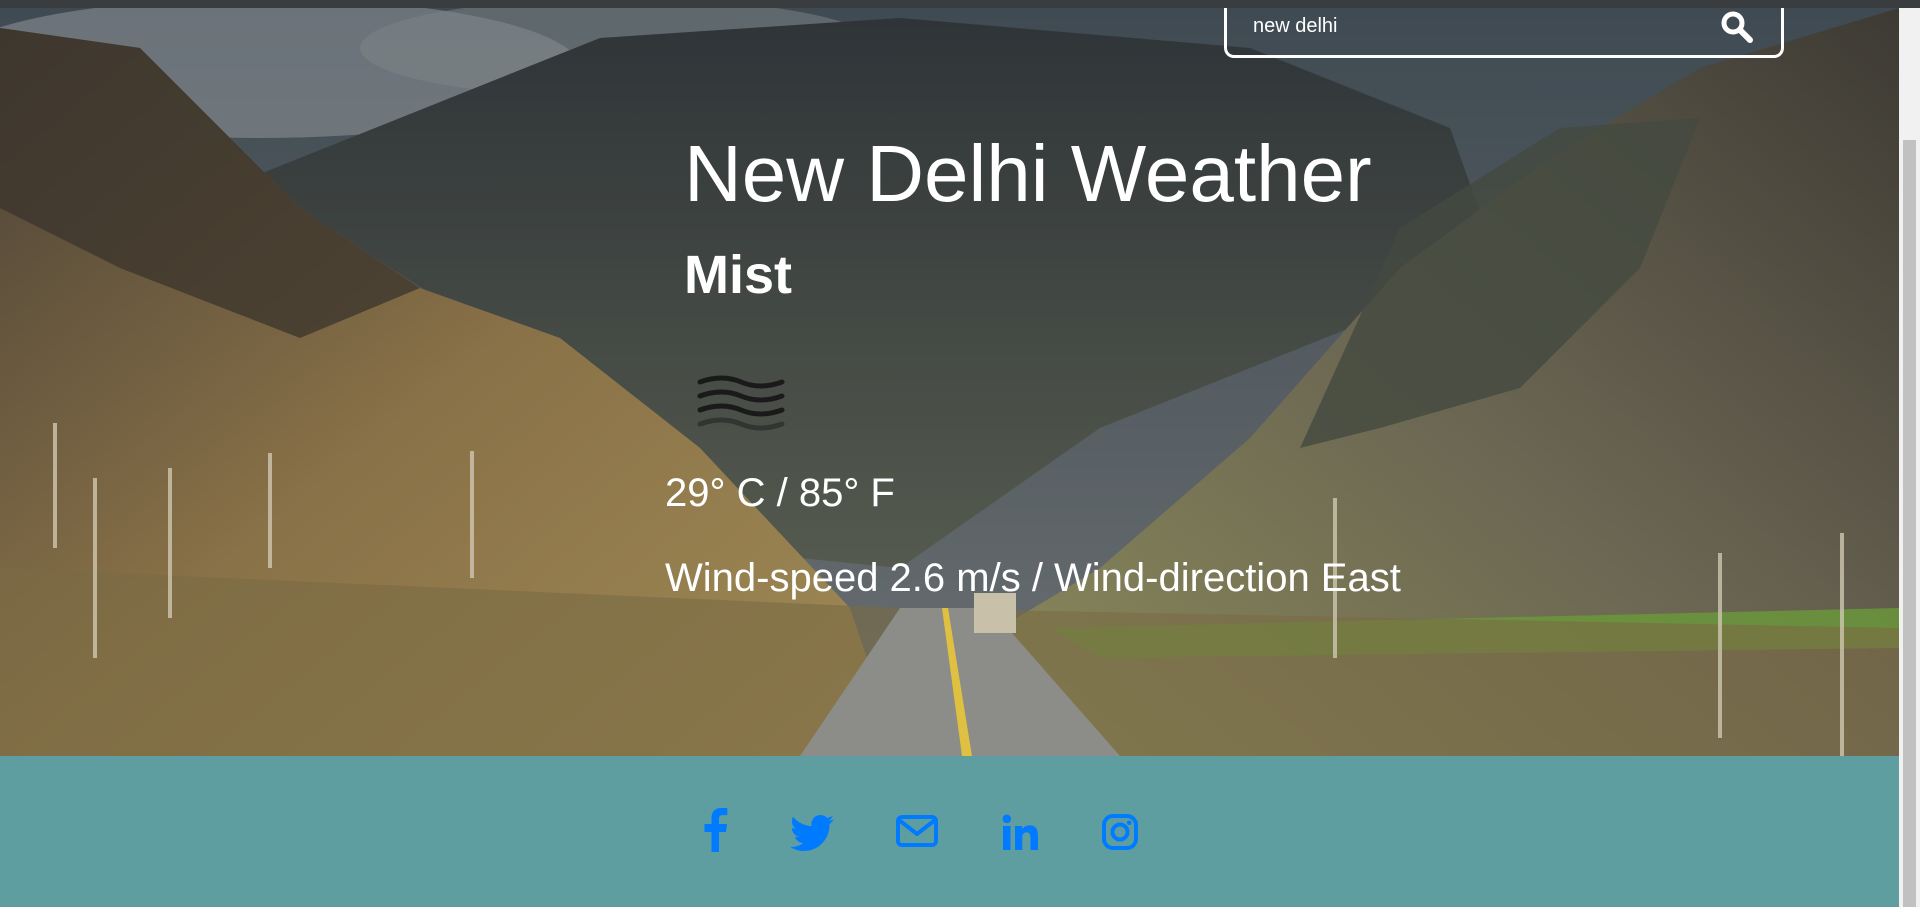 The width and height of the screenshot is (1920, 907). I want to click on weather-title: New Delhi Weather, so click(1028, 173).